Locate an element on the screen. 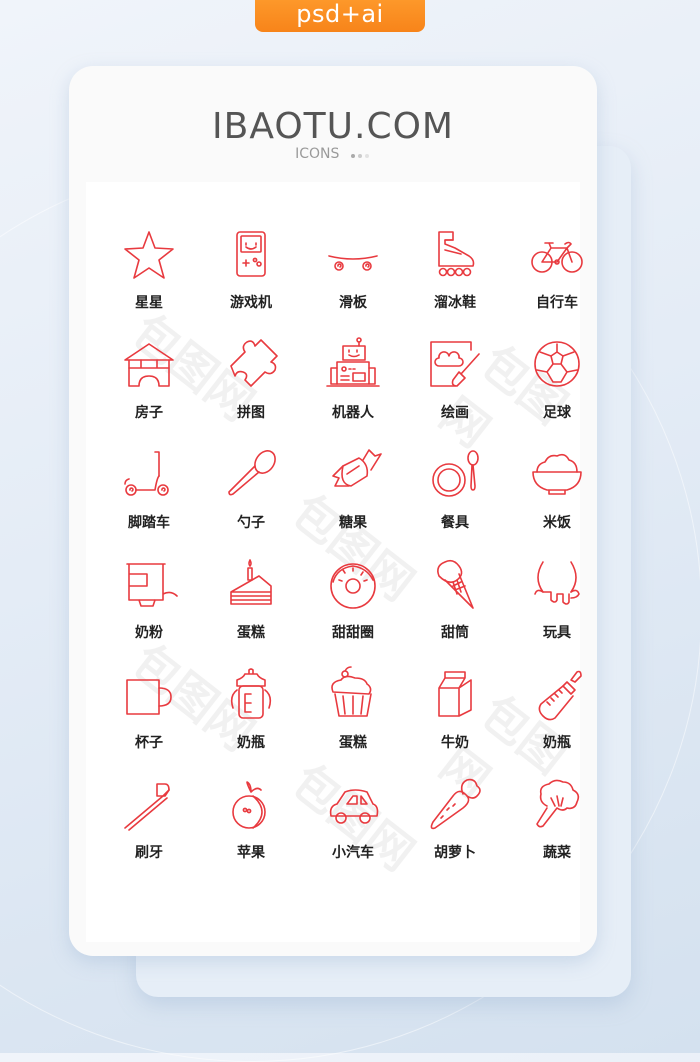  scooter-icon is located at coordinates (146, 473).